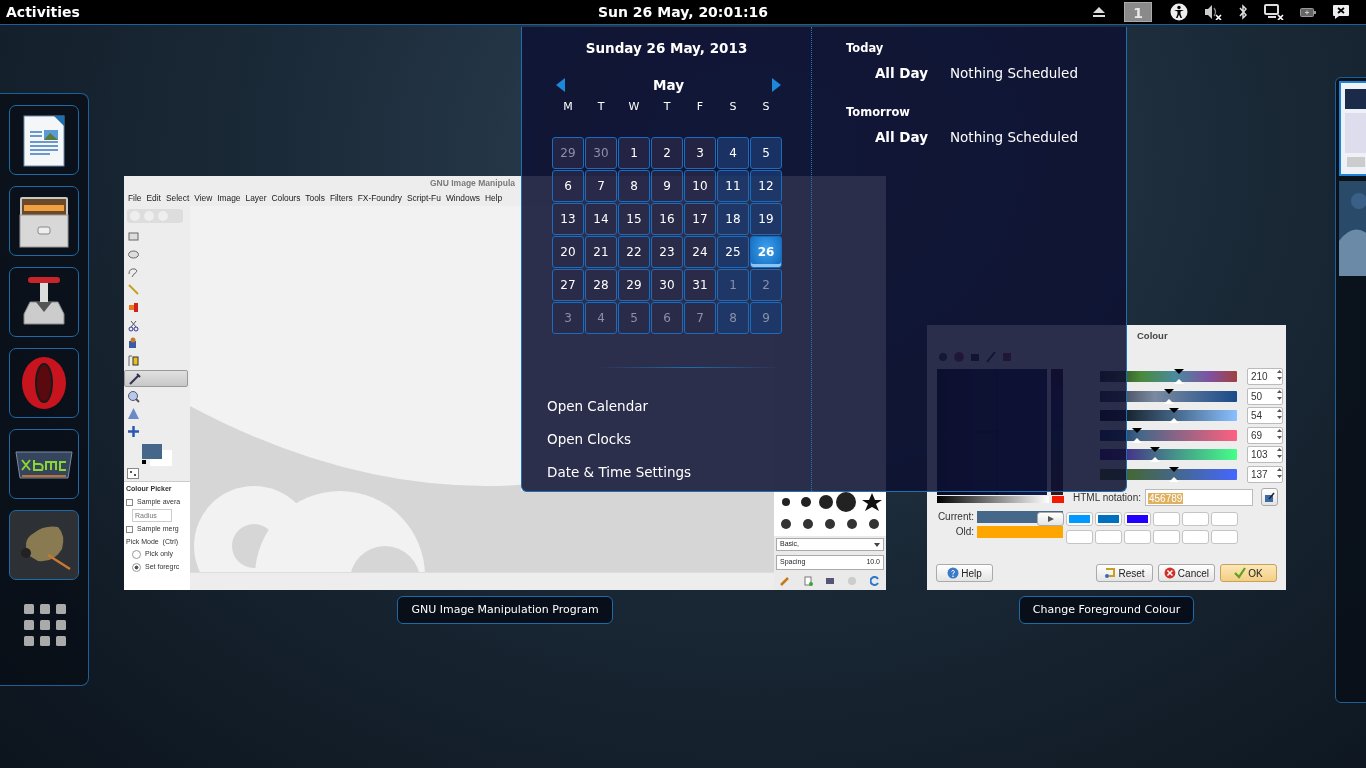 This screenshot has width=1366, height=768. What do you see at coordinates (568, 285) in the screenshot?
I see `calendar-day: 27` at bounding box center [568, 285].